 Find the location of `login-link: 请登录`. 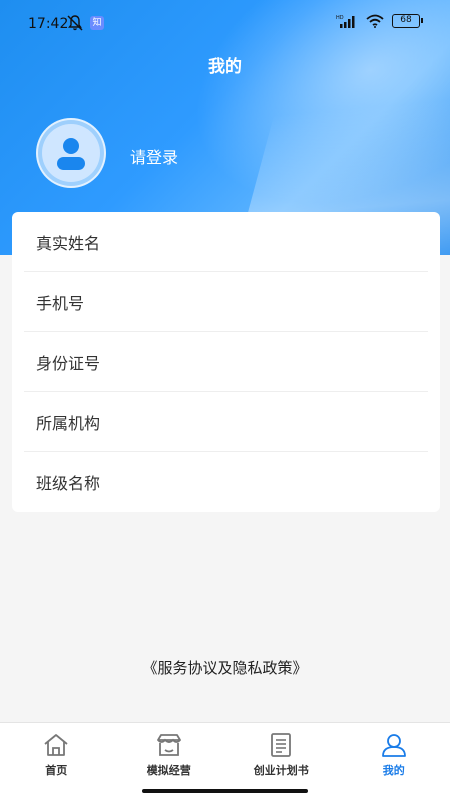

login-link: 请登录 is located at coordinates (154, 156).